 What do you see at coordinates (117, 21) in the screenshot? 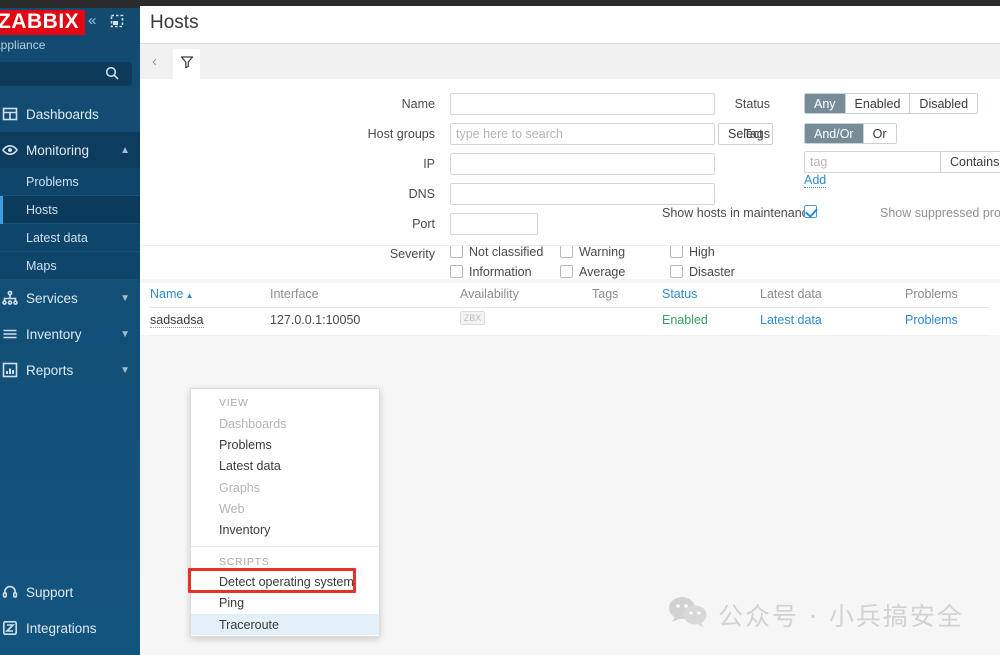
I see `compact-view-icon` at bounding box center [117, 21].